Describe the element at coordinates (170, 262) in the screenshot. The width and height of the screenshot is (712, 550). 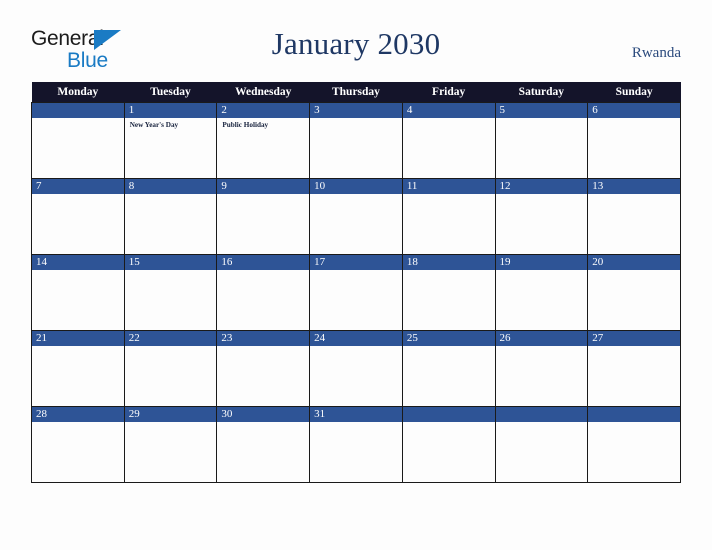
I see `day-number: 15` at that location.